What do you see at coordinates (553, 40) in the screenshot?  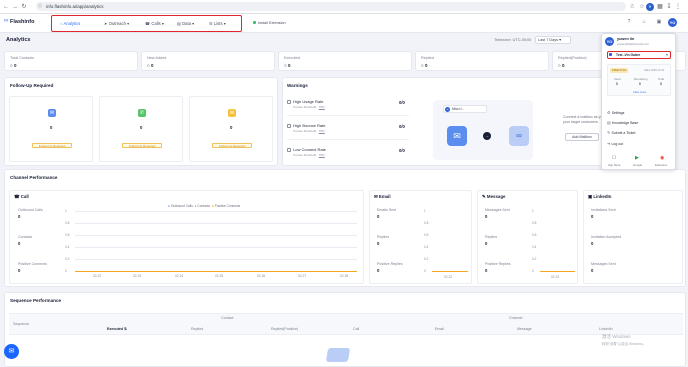 I see `date-range-select: Last 7 Days ▾` at bounding box center [553, 40].